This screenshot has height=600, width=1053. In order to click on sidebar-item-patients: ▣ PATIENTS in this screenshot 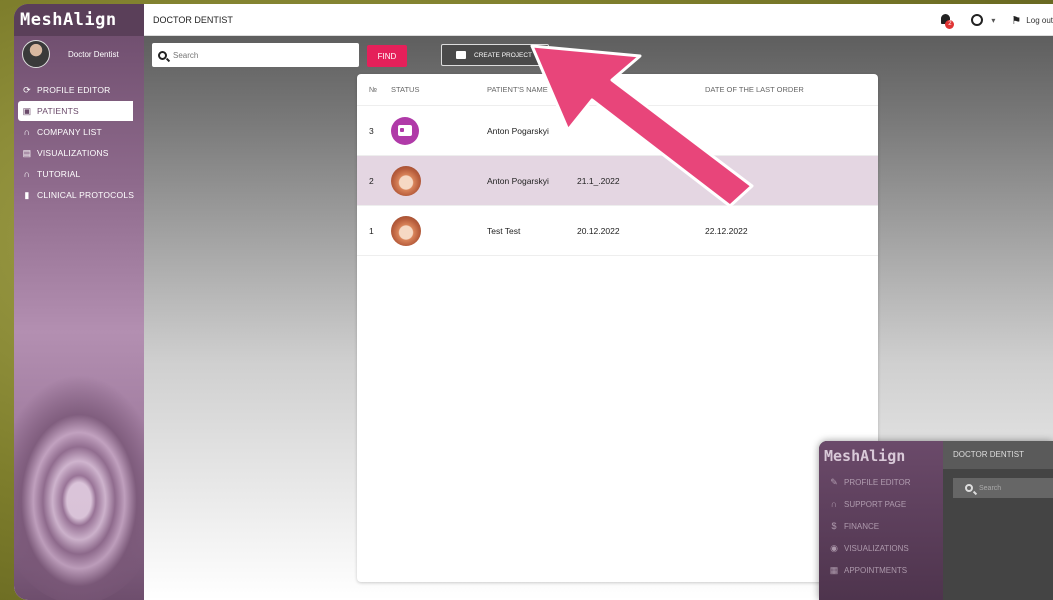, I will do `click(75, 111)`.